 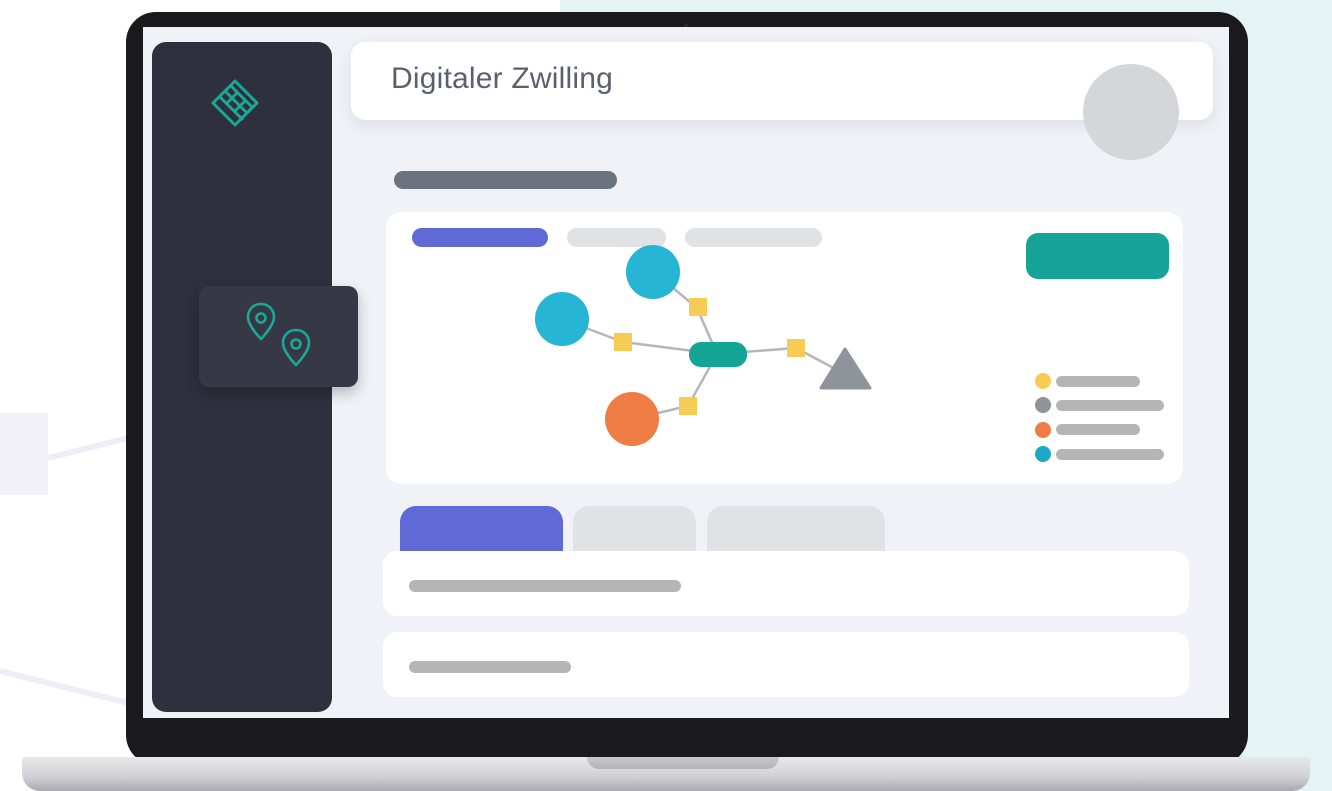 I want to click on network-graph, so click(x=849, y=353).